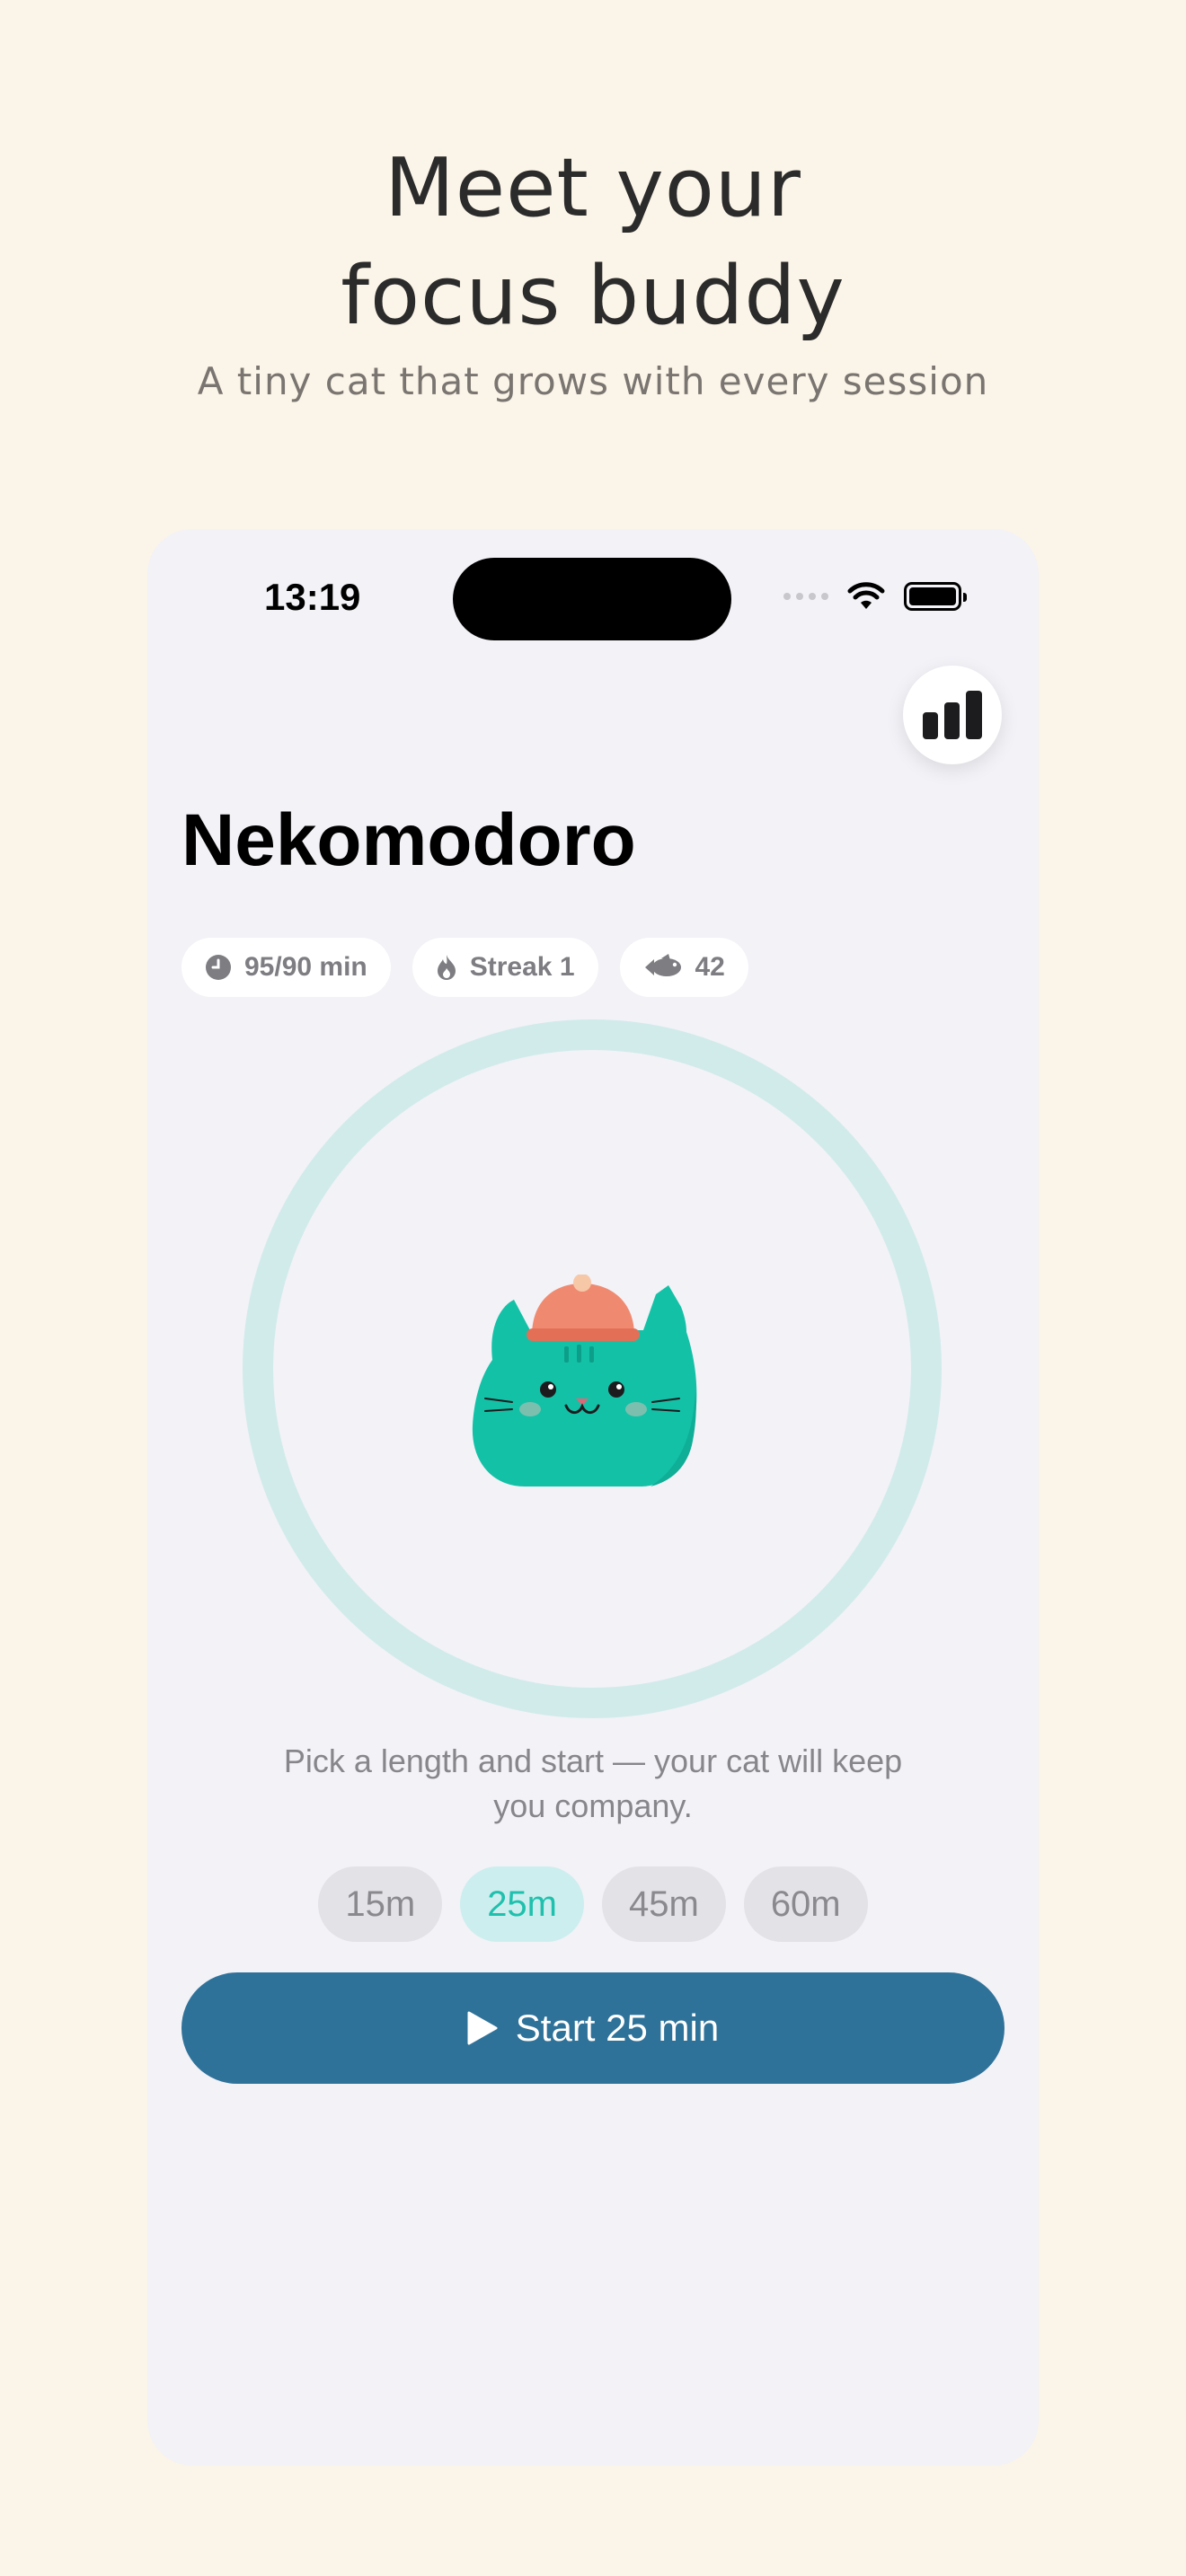 Image resolution: width=1186 pixels, height=2576 pixels. I want to click on streak-chip-label: Streak 1, so click(522, 967).